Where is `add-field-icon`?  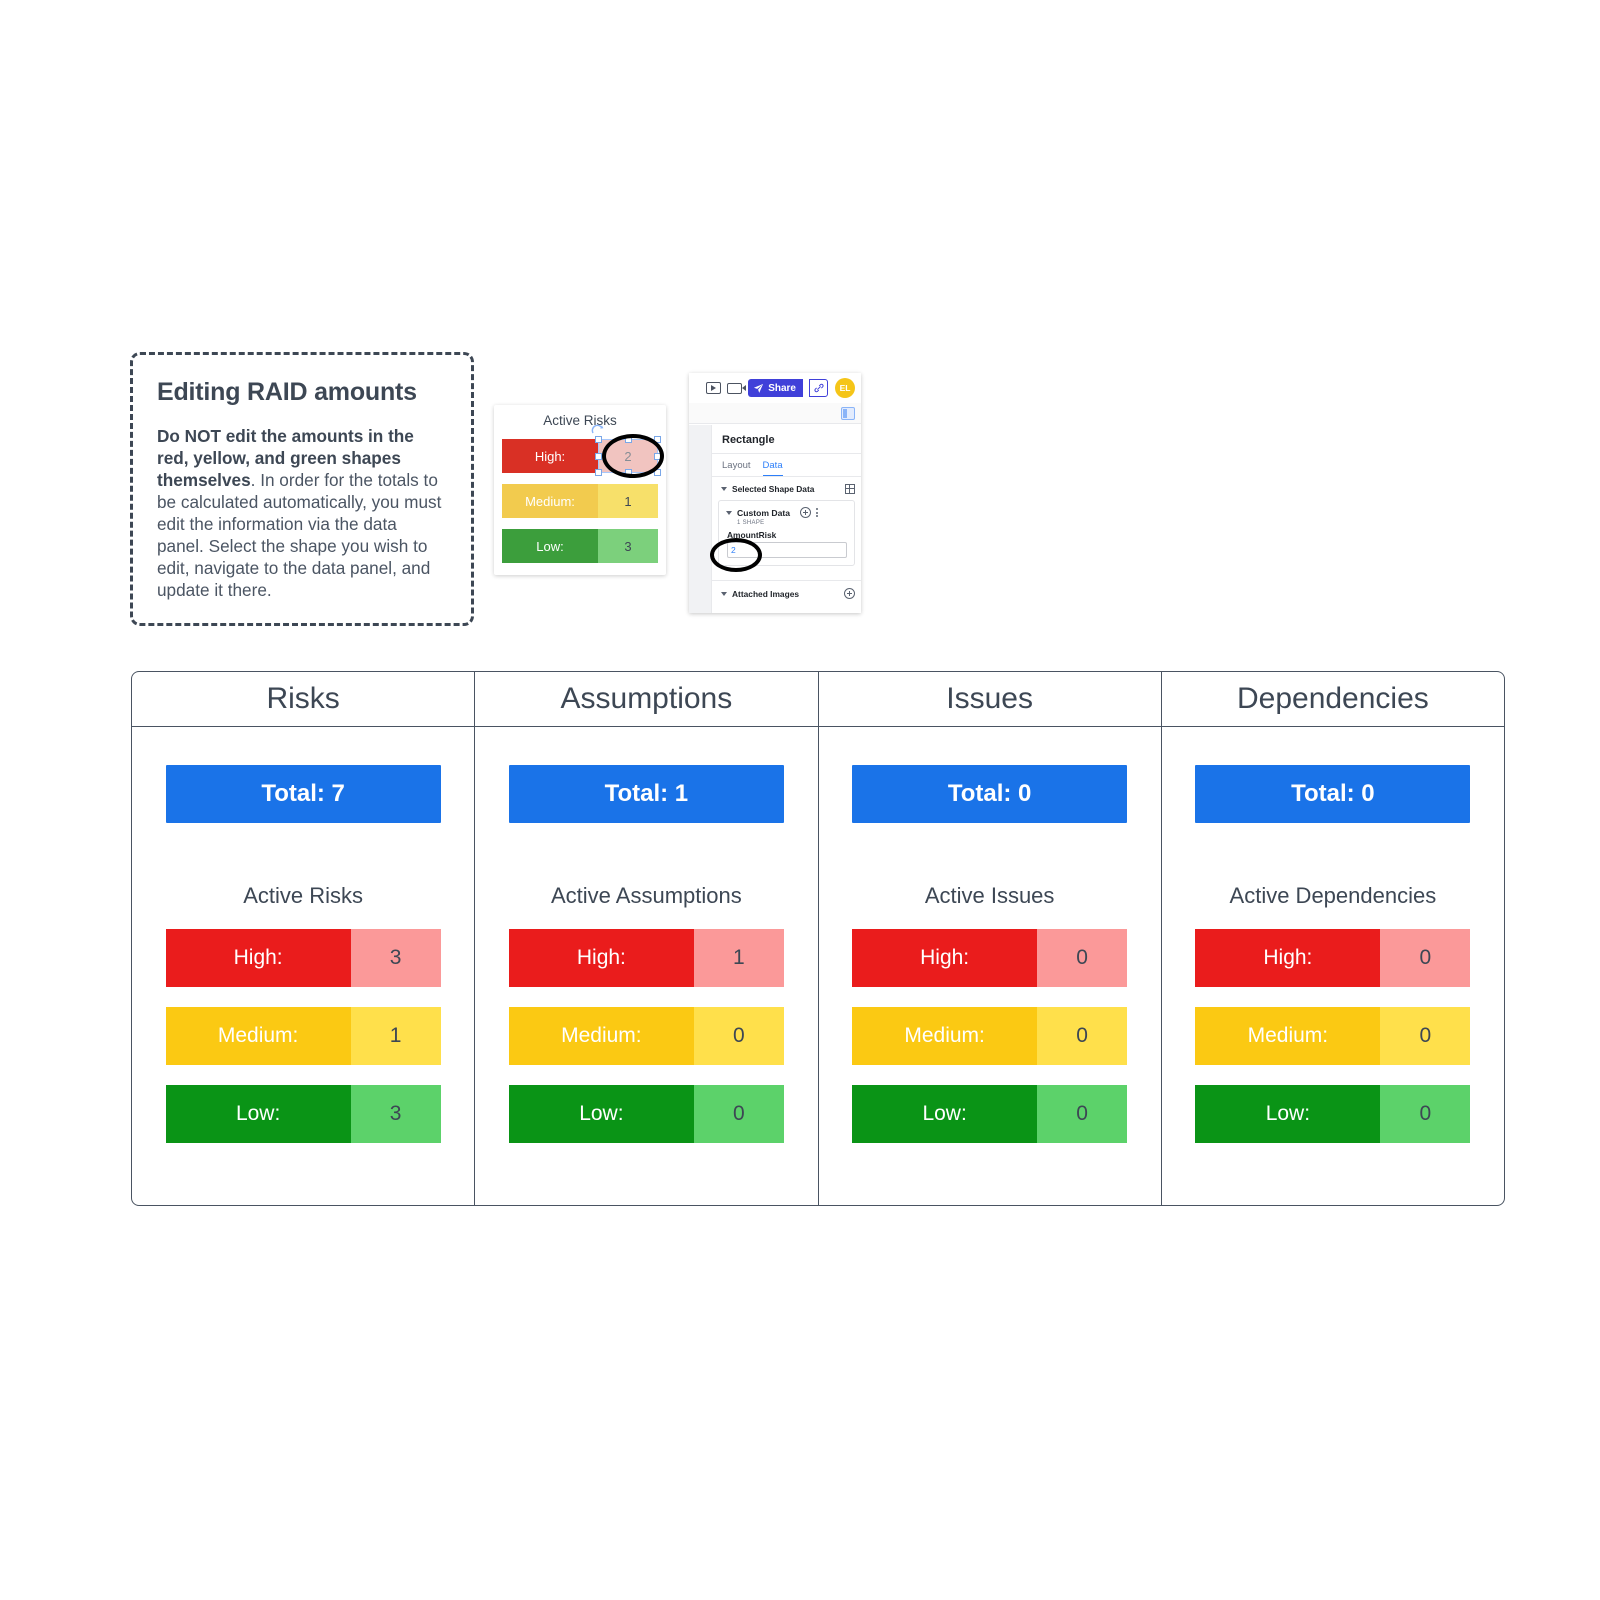 add-field-icon is located at coordinates (806, 512).